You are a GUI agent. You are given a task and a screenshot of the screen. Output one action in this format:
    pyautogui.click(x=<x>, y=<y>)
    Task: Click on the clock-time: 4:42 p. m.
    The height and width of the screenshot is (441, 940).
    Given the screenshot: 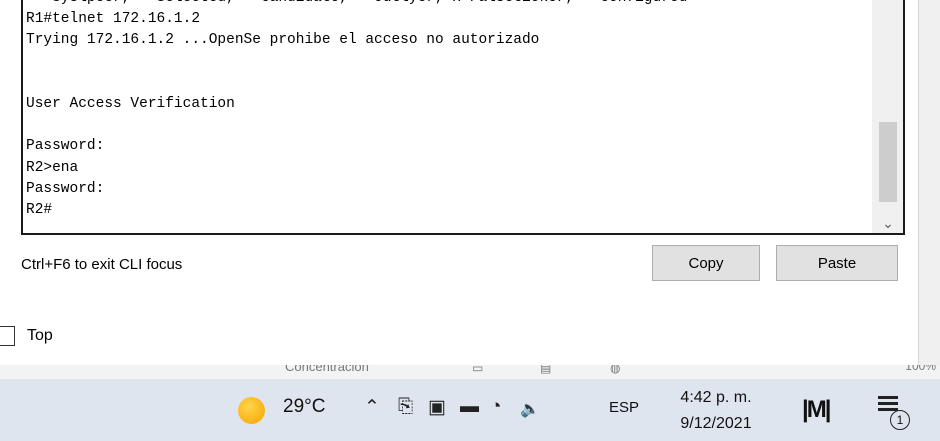 What is the action you would take?
    pyautogui.click(x=716, y=397)
    